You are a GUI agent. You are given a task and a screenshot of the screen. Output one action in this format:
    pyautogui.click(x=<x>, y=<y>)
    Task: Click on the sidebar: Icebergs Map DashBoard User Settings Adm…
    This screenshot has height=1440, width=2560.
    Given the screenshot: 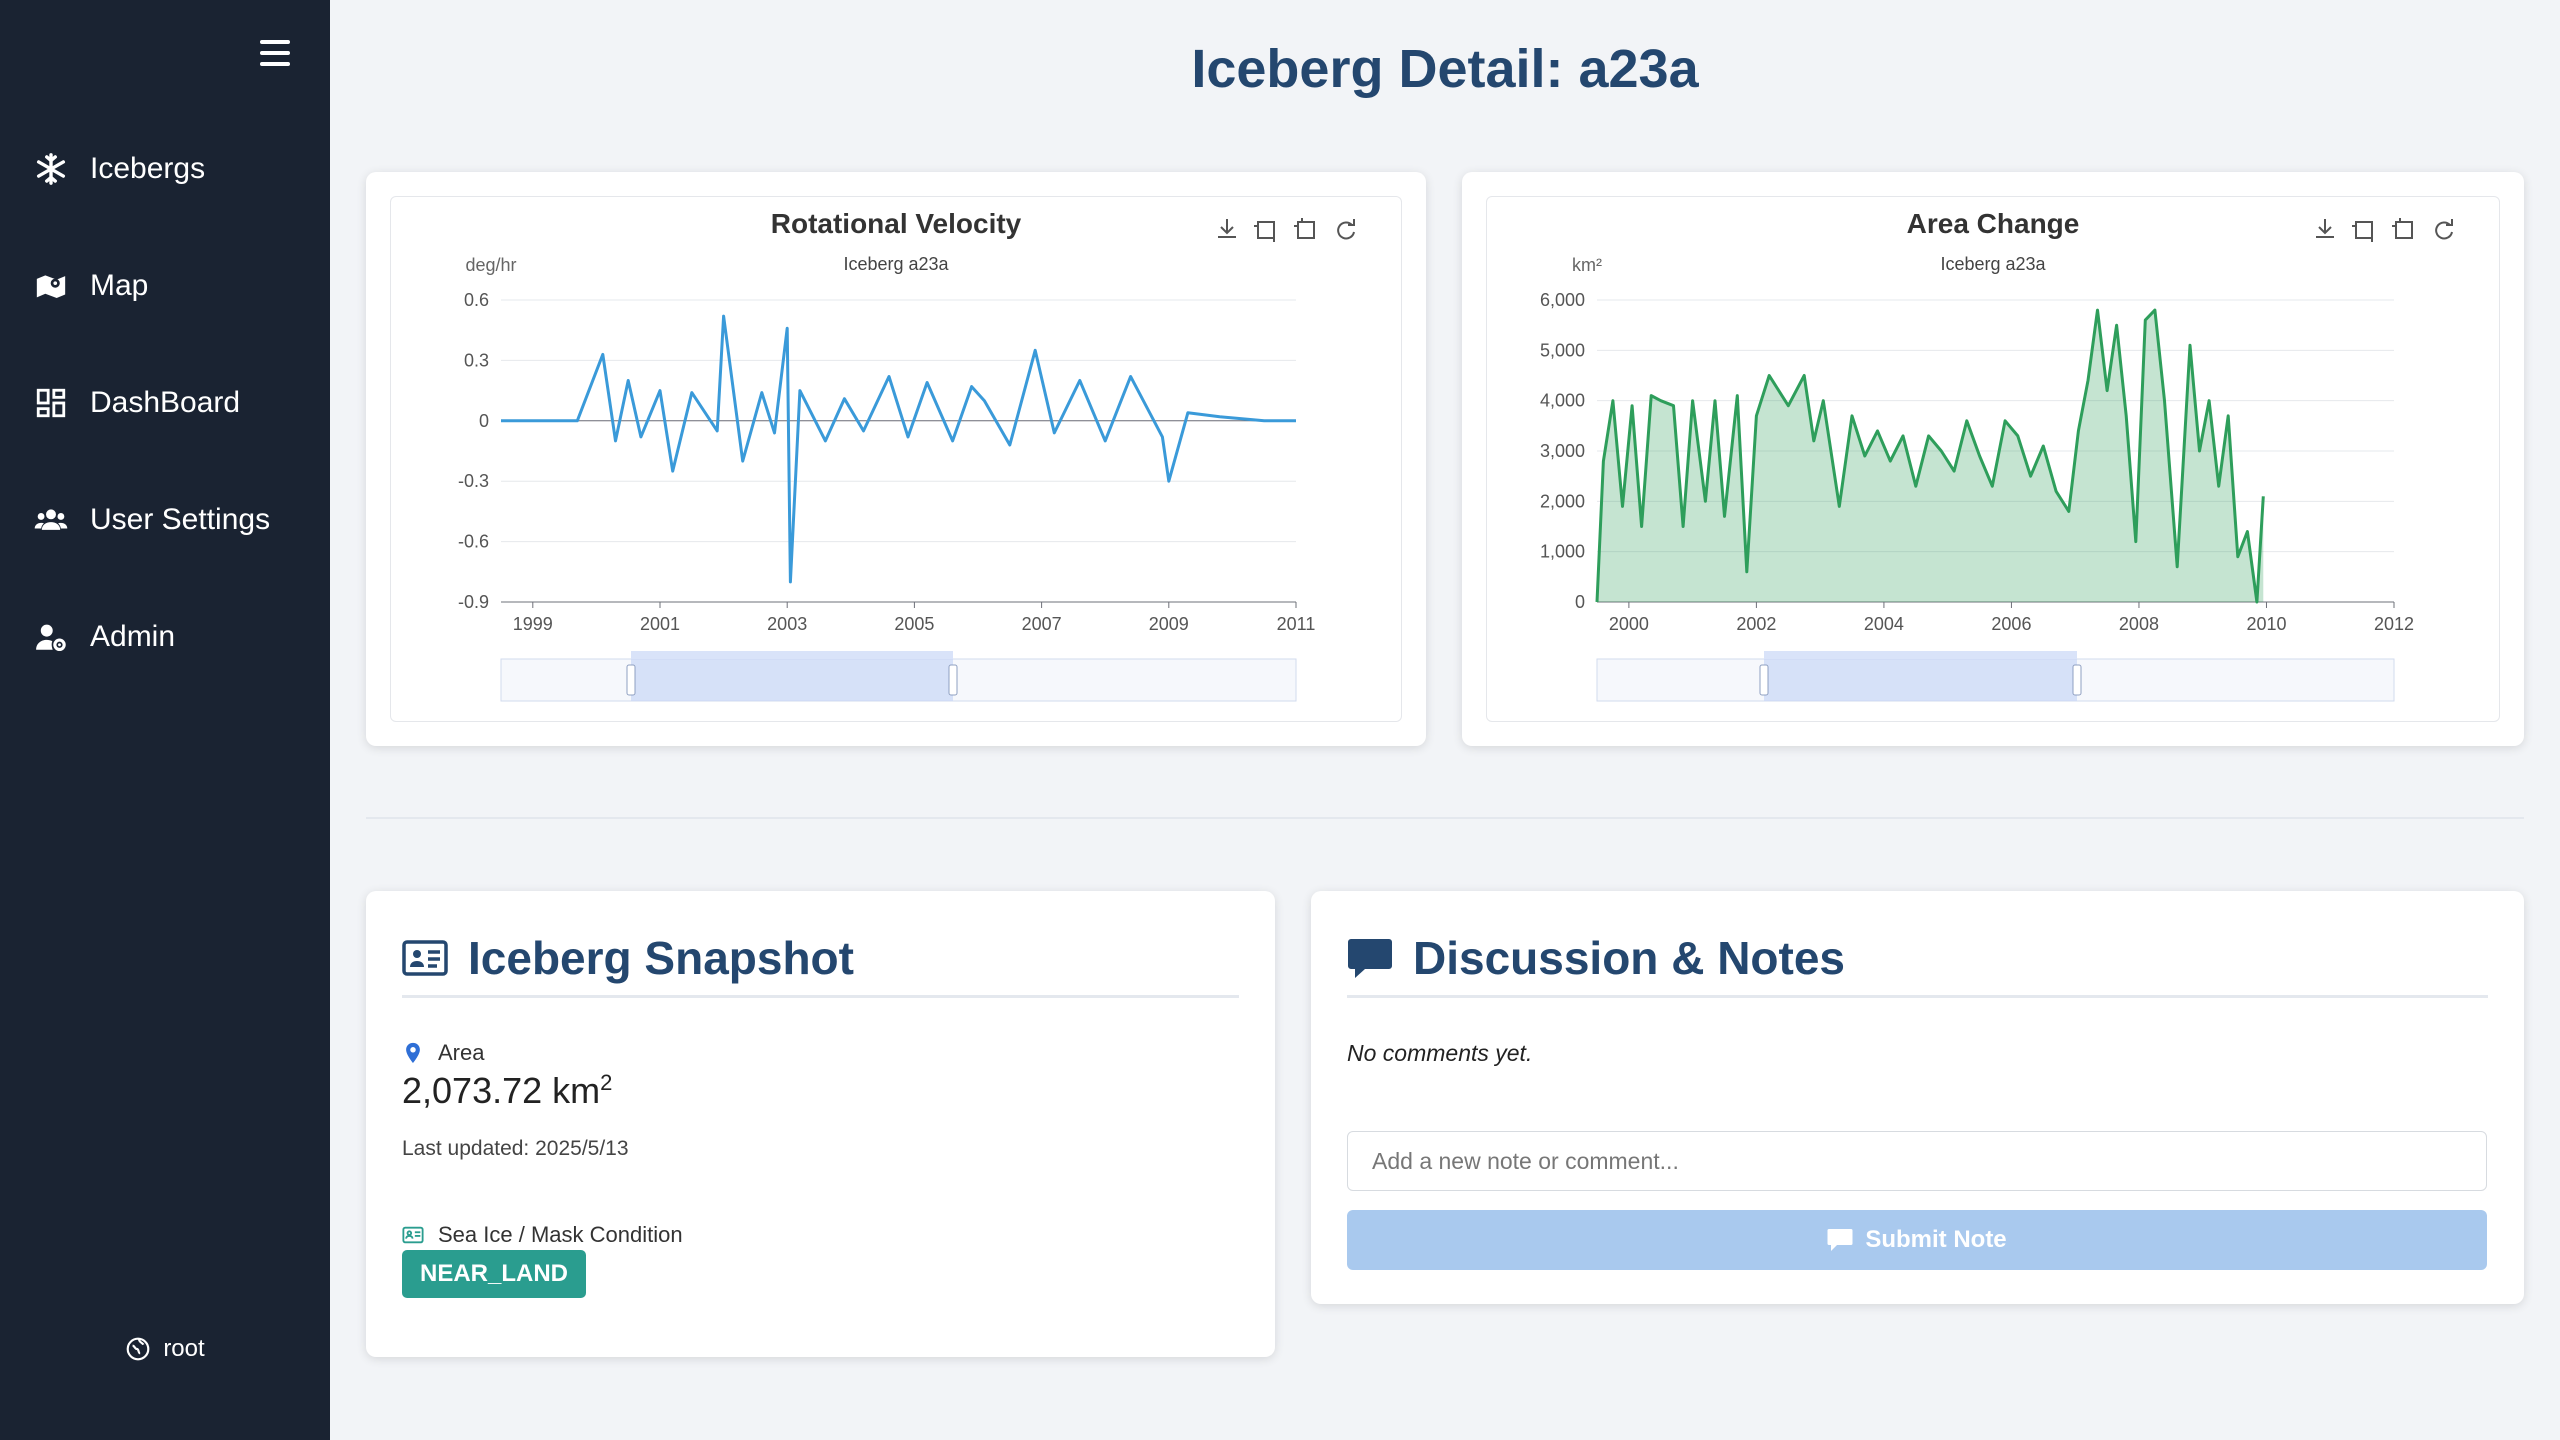 What is the action you would take?
    pyautogui.click(x=165, y=720)
    